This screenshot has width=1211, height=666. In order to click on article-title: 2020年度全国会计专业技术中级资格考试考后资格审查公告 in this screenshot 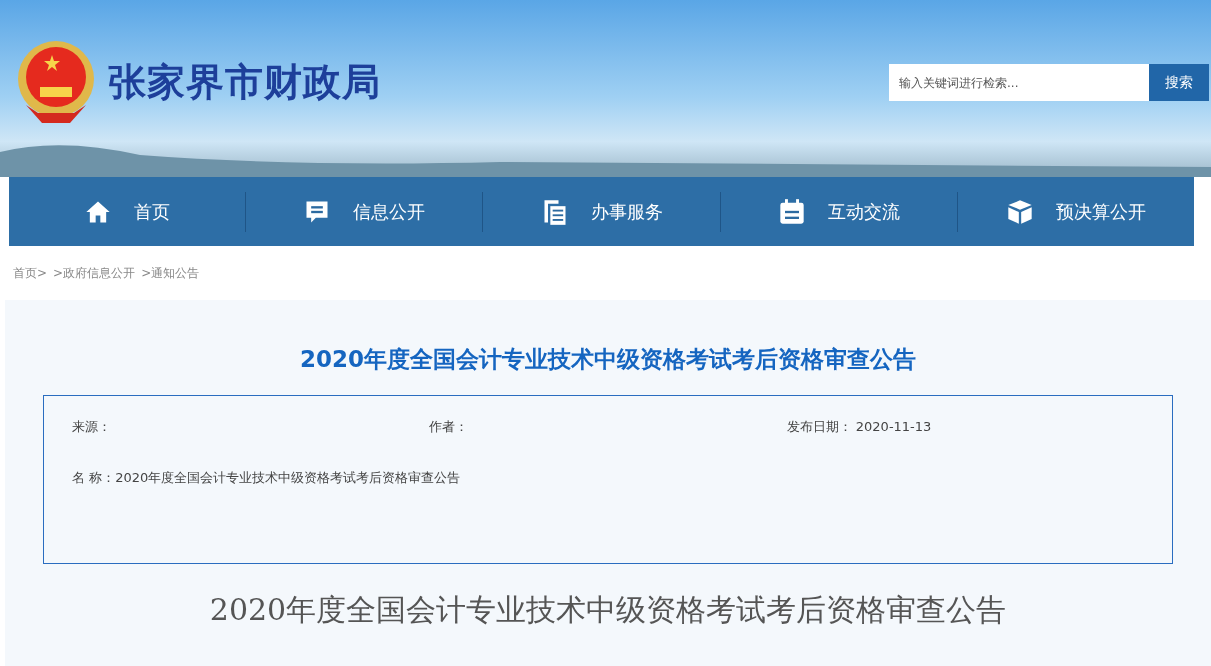, I will do `click(608, 359)`.